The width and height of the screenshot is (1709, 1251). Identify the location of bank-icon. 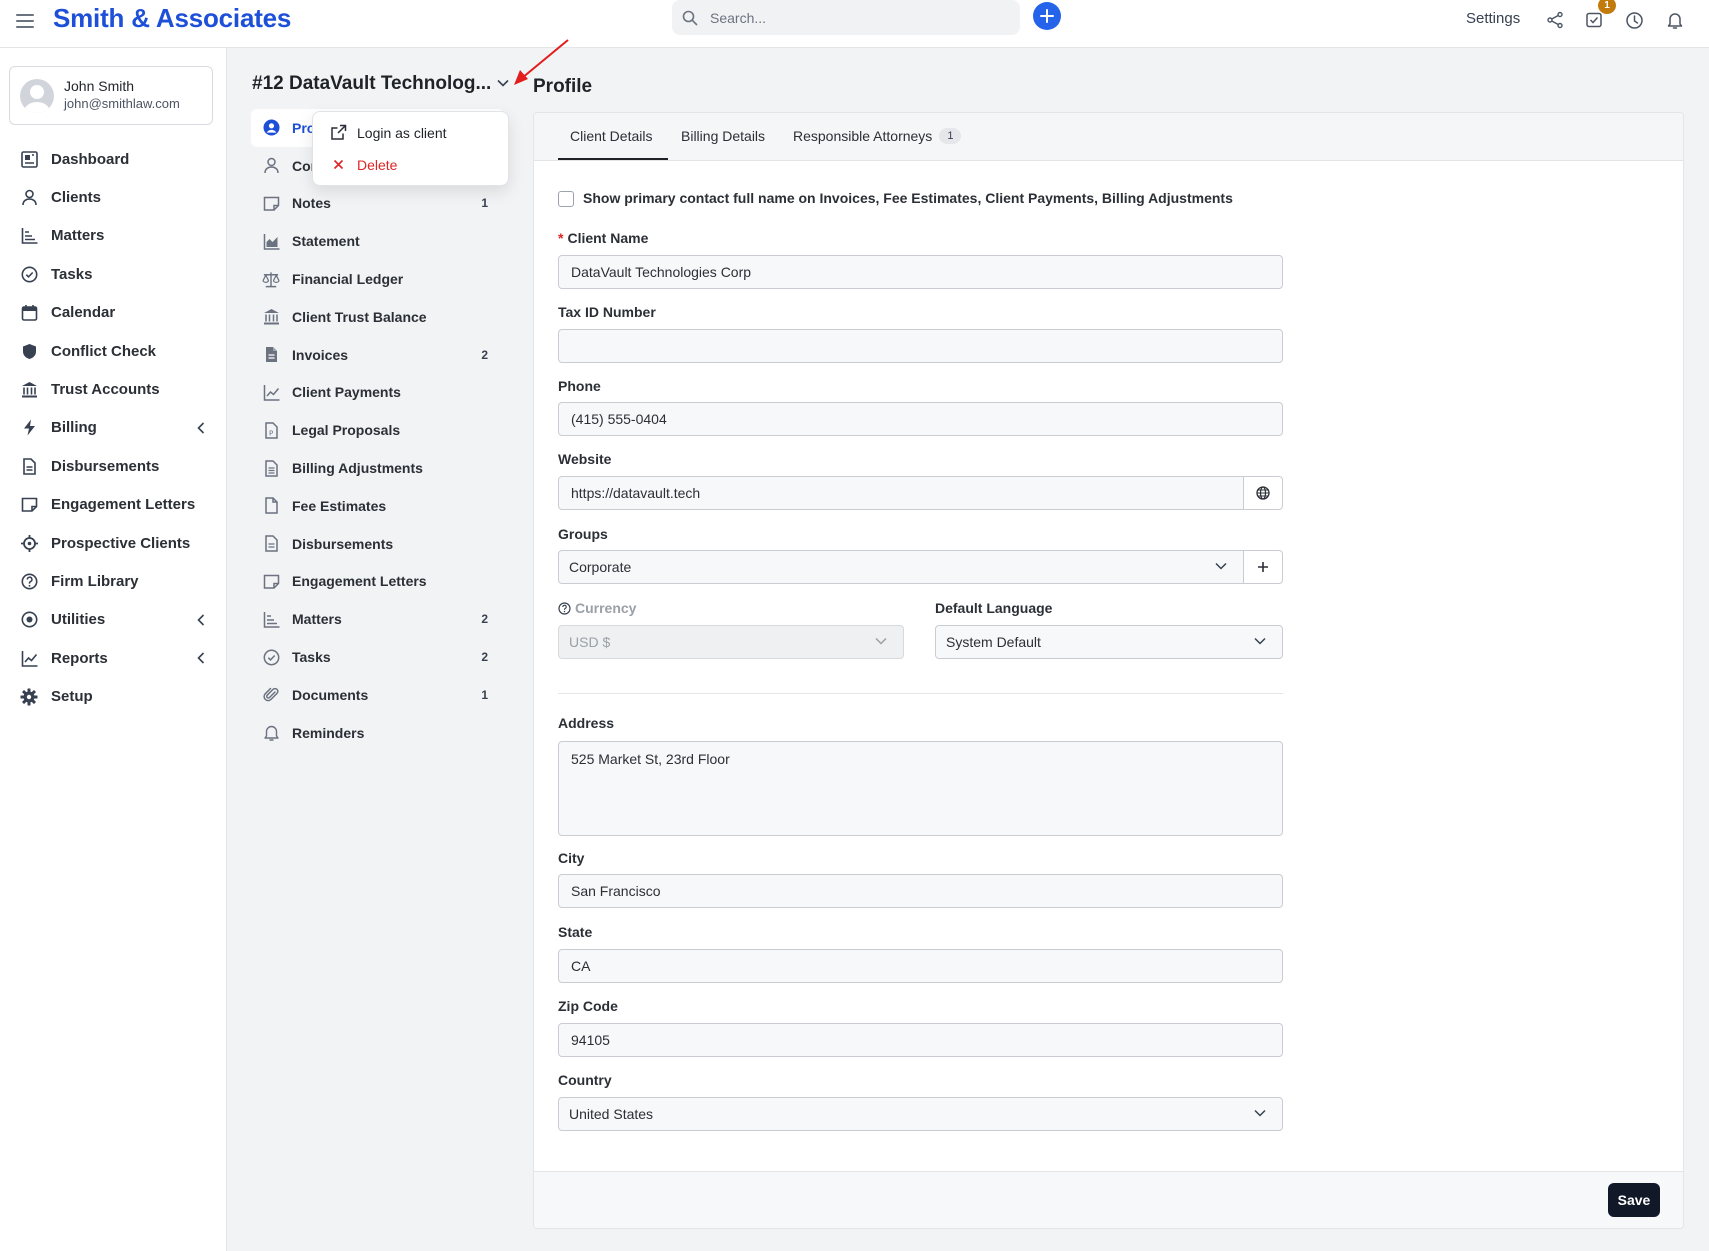
(271, 317).